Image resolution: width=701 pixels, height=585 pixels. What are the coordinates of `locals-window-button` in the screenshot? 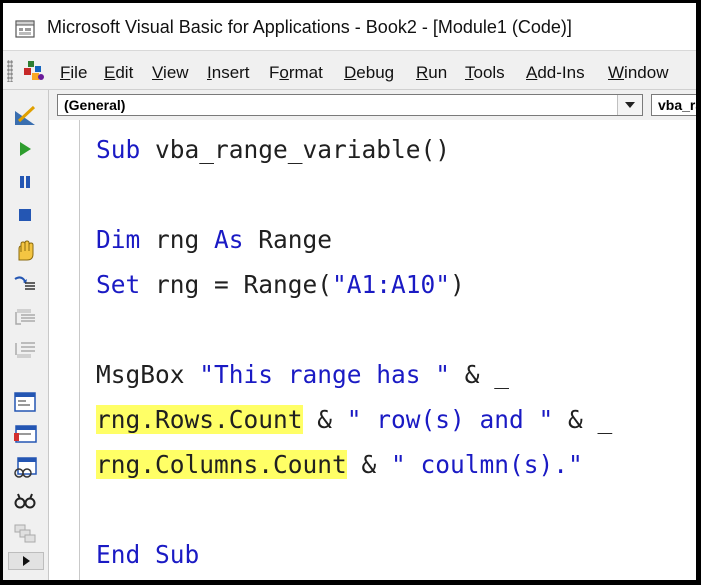 It's located at (25, 402).